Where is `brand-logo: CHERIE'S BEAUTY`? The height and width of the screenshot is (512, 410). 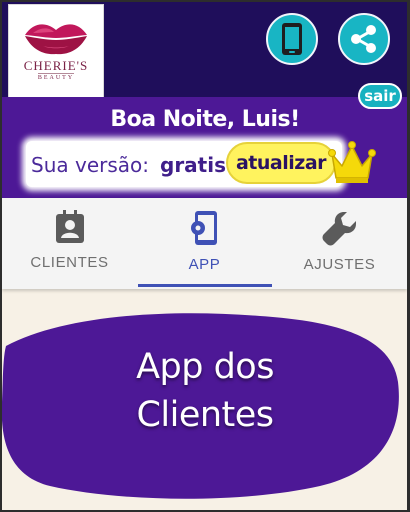 brand-logo: CHERIE'S BEAUTY is located at coordinates (56, 52).